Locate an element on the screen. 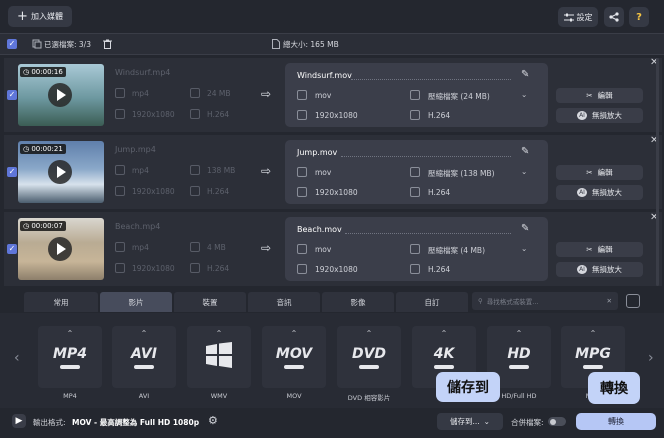 The width and height of the screenshot is (664, 438). file-codec: H.264 is located at coordinates (218, 191).